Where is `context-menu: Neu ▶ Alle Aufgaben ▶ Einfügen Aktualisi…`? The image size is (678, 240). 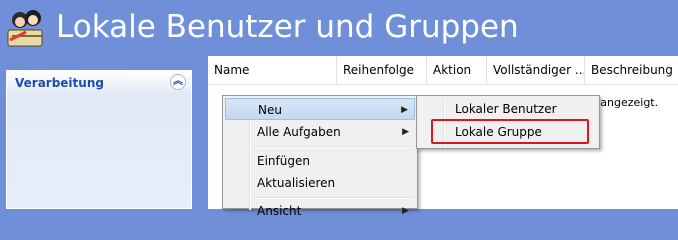
context-menu: Neu ▶ Alle Aufgaben ▶ Einfügen Aktualisi… is located at coordinates (320, 156).